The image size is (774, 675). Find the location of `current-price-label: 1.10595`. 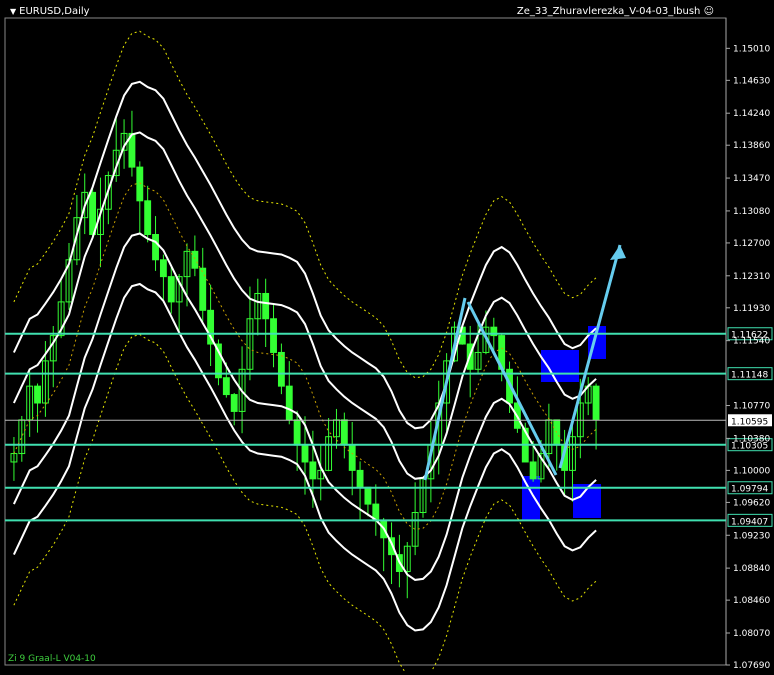

current-price-label: 1.10595 is located at coordinates (749, 422).